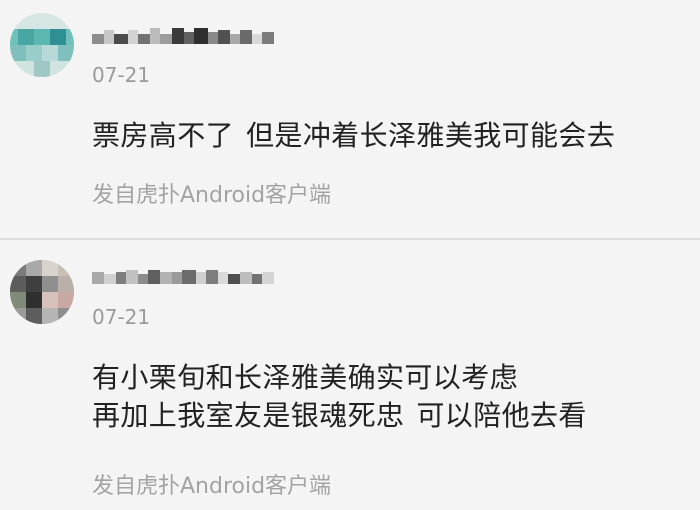 This screenshot has width=700, height=510. I want to click on comment-text-line: 再加上我室友是银魂死忠 可以陪他去看, so click(387, 416).